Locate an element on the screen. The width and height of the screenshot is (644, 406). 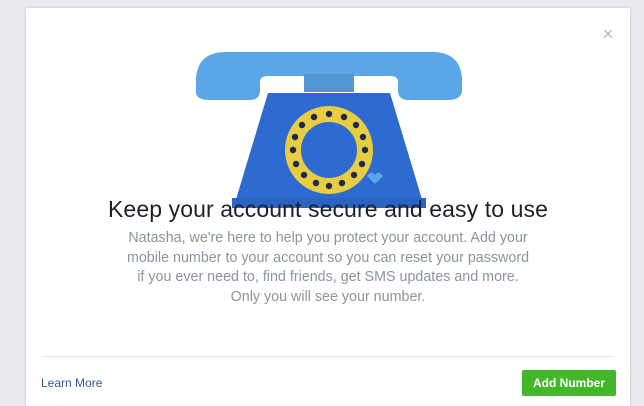
description-line: Only you will see your number. is located at coordinates (328, 296).